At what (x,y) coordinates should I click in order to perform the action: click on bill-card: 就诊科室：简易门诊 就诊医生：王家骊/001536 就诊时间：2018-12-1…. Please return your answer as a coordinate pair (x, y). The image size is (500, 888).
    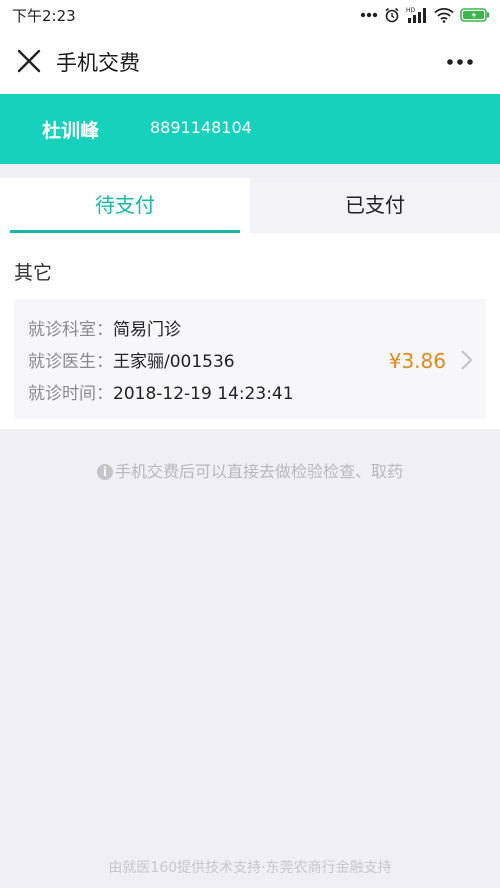
    Looking at the image, I should click on (250, 359).